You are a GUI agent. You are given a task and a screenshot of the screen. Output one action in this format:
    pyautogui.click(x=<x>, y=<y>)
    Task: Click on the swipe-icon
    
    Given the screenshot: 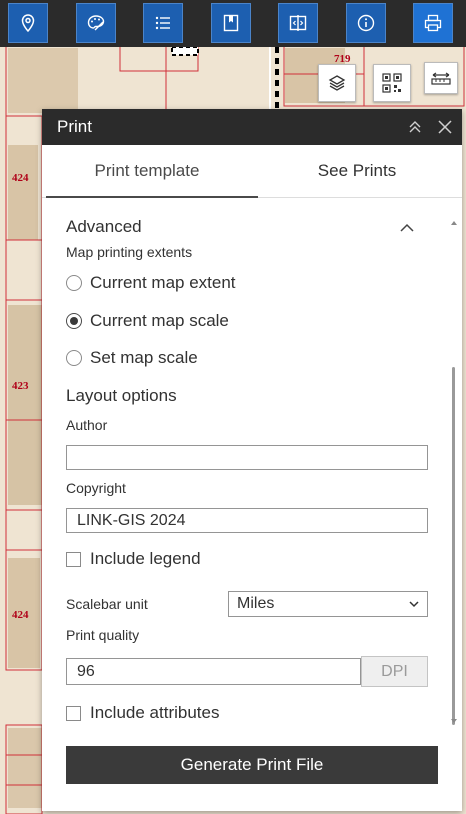 What is the action you would take?
    pyautogui.click(x=298, y=23)
    